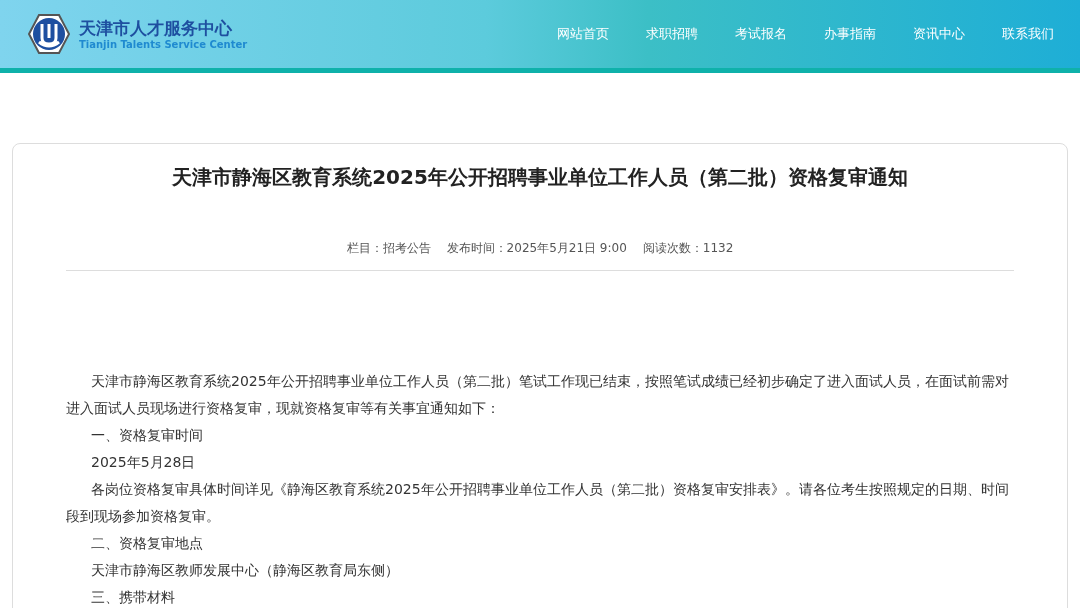  What do you see at coordinates (147, 435) in the screenshot?
I see `article-paragraph: 一、资格复审时间` at bounding box center [147, 435].